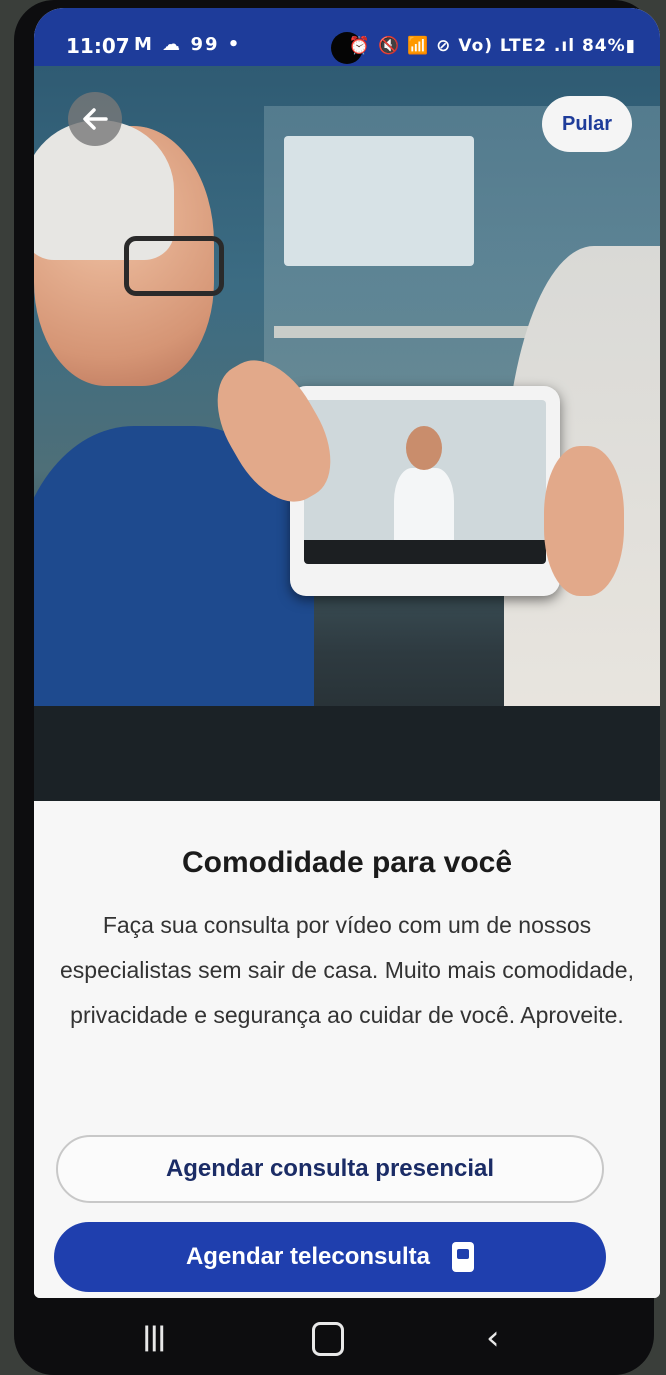  I want to click on notification-icons: M ☁ 99 •, so click(188, 44).